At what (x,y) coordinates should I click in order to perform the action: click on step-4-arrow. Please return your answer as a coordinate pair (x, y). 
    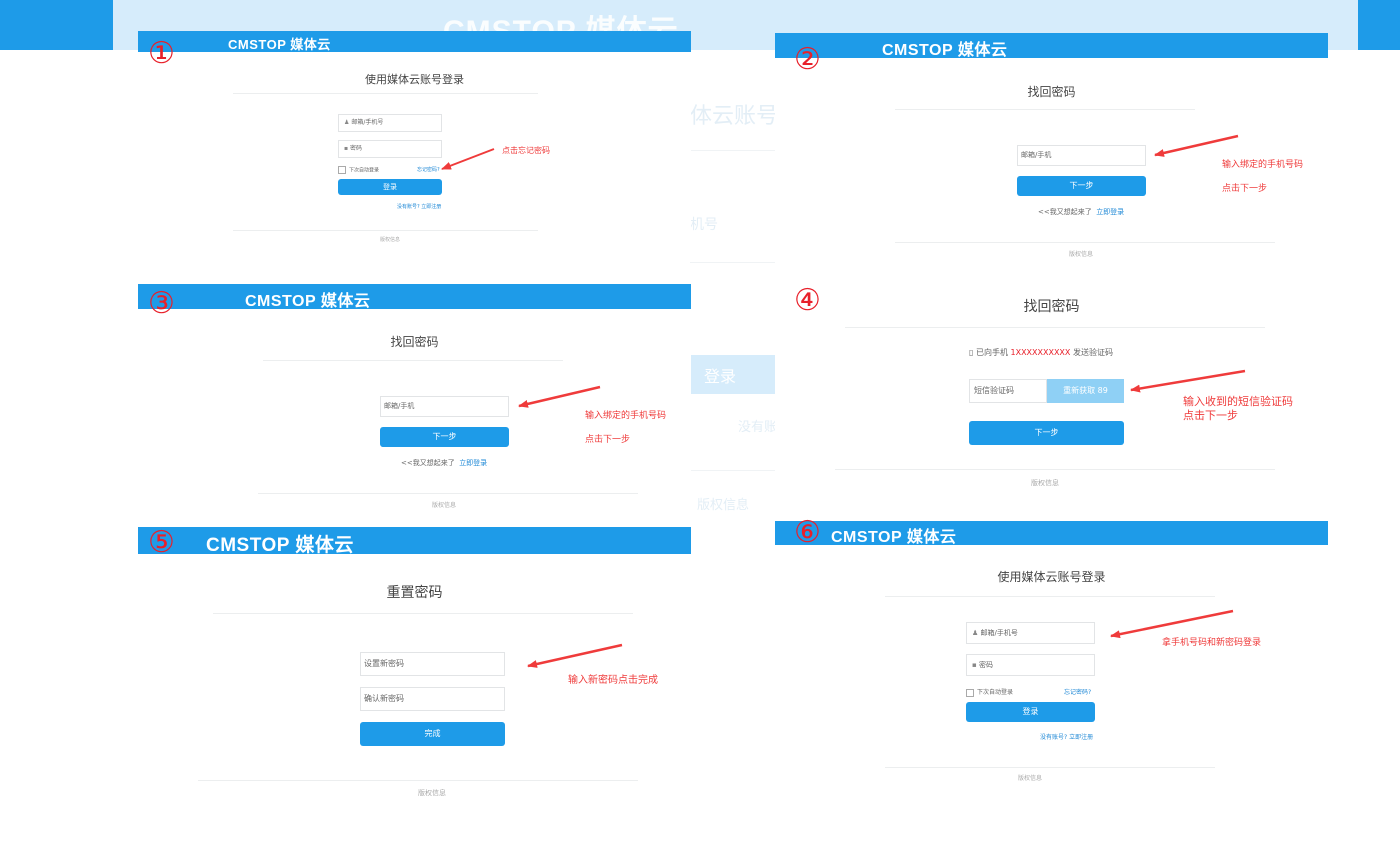
    Looking at the image, I should click on (1188, 381).